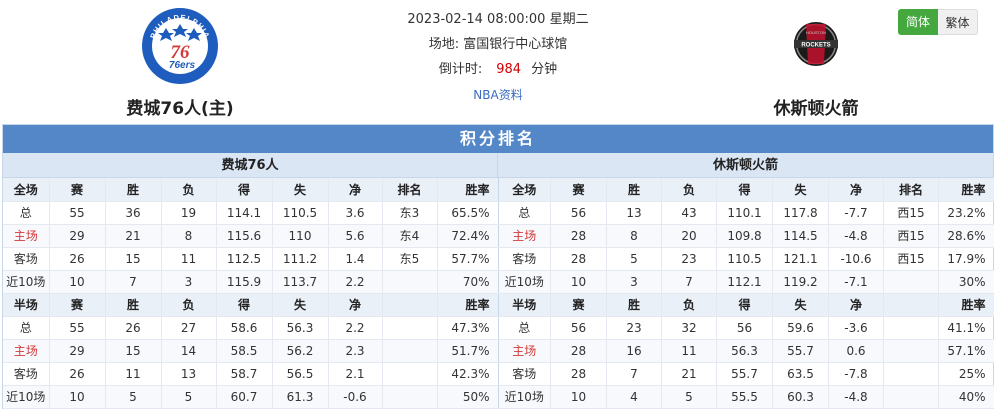 The image size is (996, 409). What do you see at coordinates (578, 282) in the screenshot?
I see `table-cell: 10` at bounding box center [578, 282].